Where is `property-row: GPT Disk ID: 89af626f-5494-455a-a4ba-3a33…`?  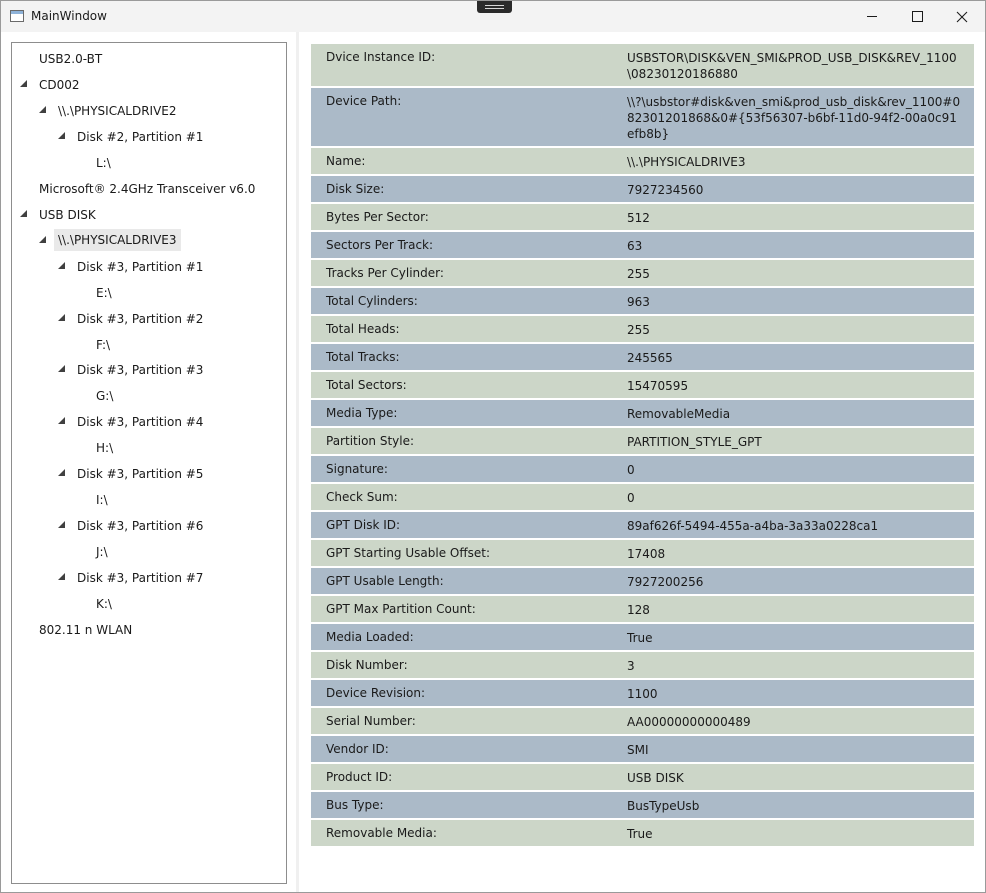
property-row: GPT Disk ID: 89af626f-5494-455a-a4ba-3a33… is located at coordinates (642, 526).